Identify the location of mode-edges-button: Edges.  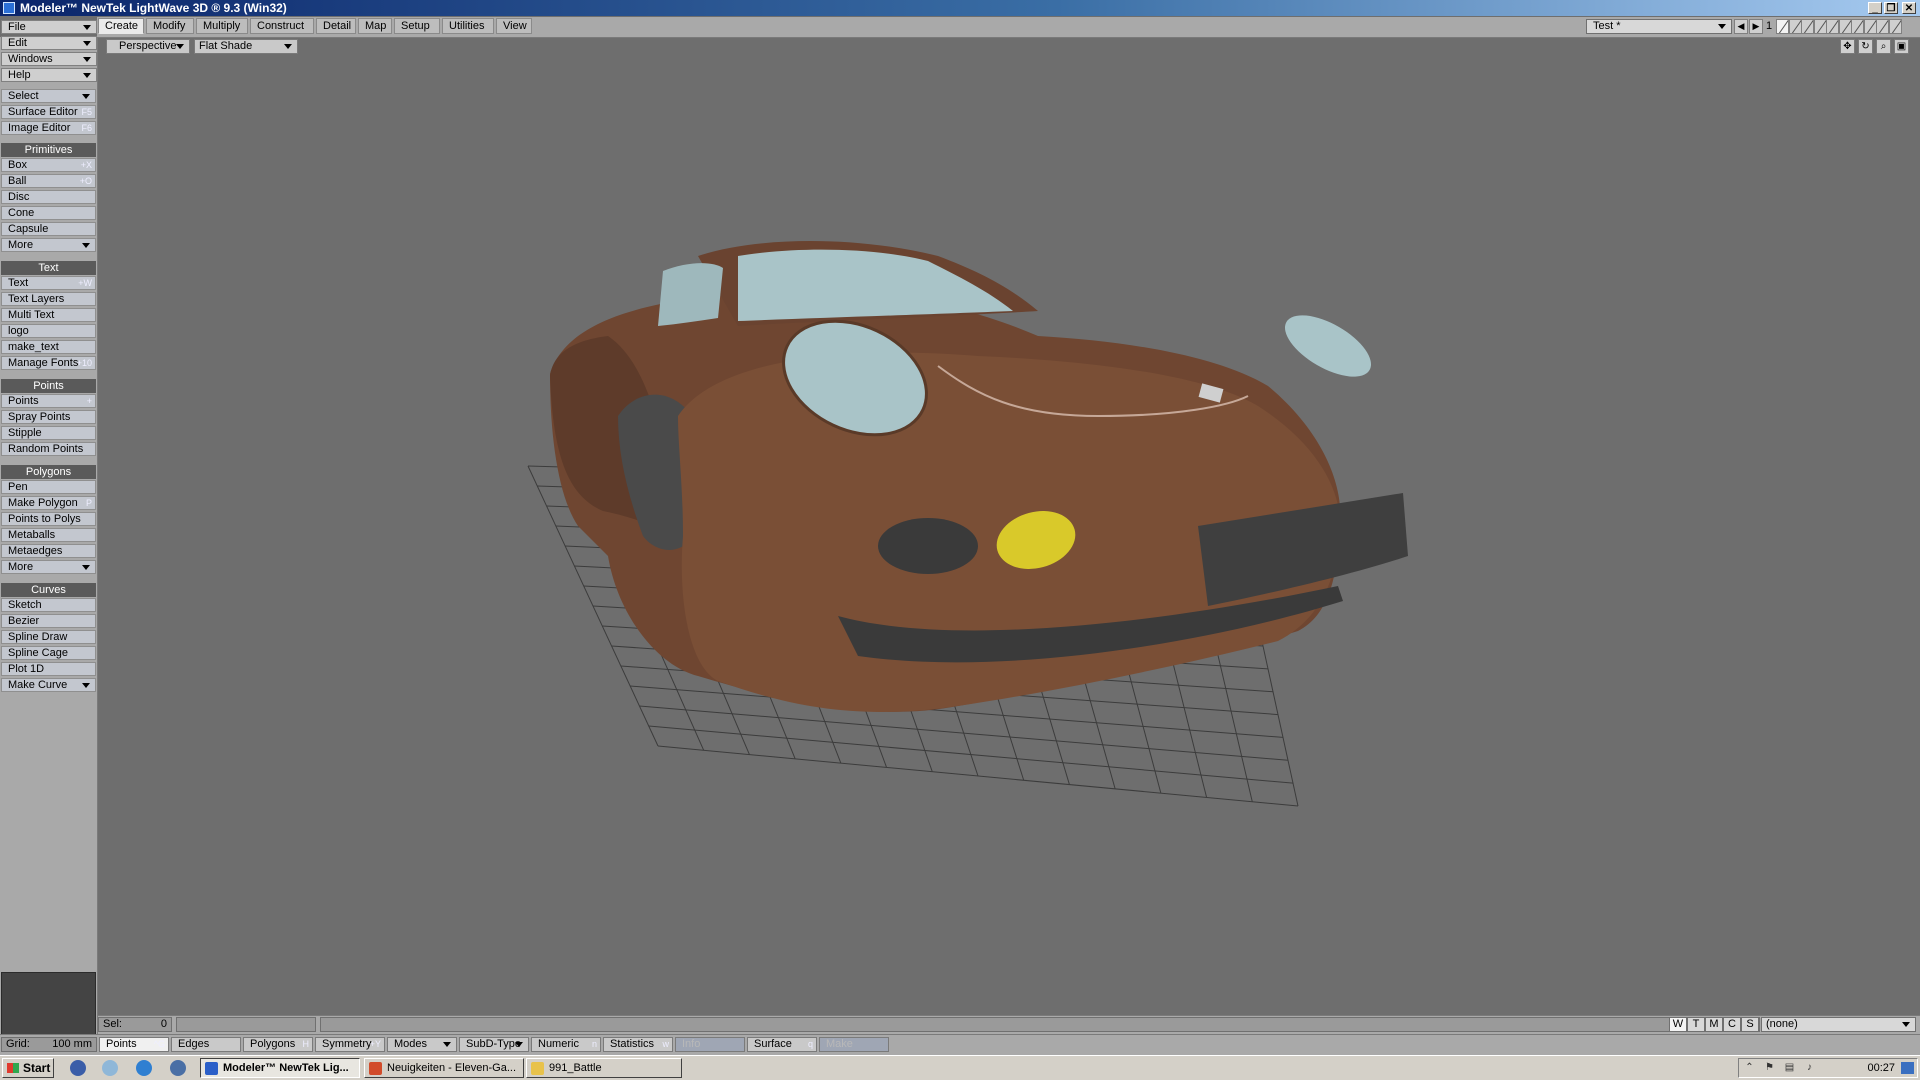
(206, 1044).